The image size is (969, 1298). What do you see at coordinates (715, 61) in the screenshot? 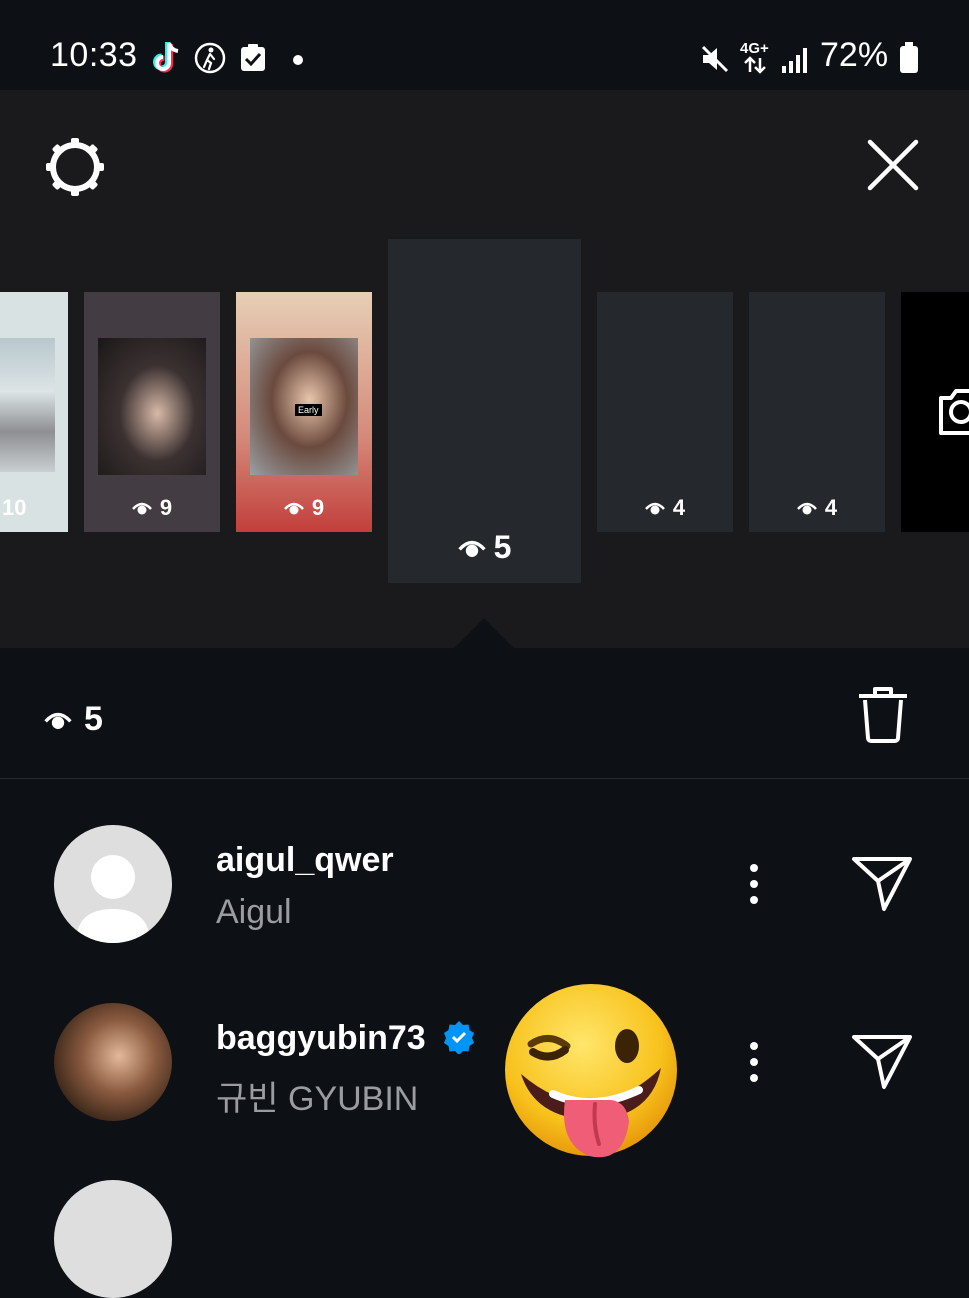
I see `mute-icon` at bounding box center [715, 61].